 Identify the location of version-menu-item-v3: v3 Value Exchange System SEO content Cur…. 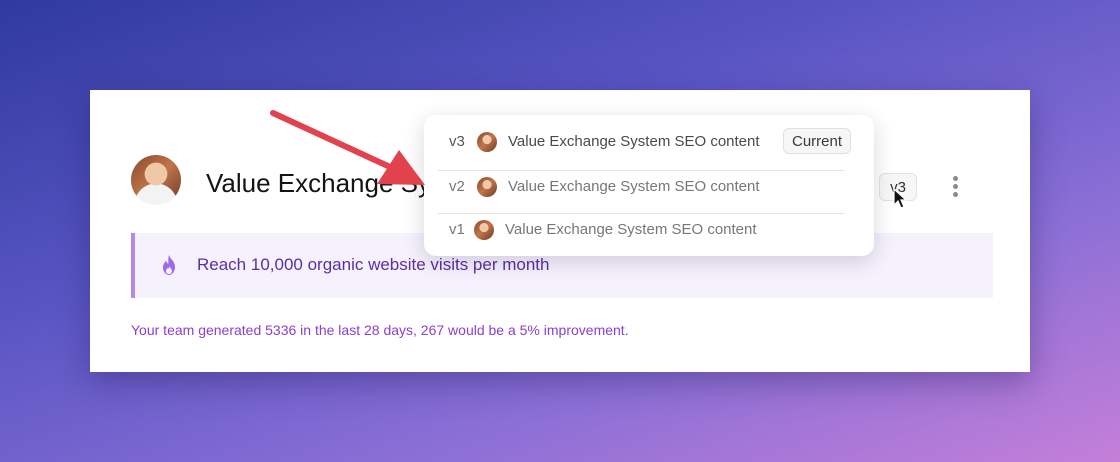
(649, 142).